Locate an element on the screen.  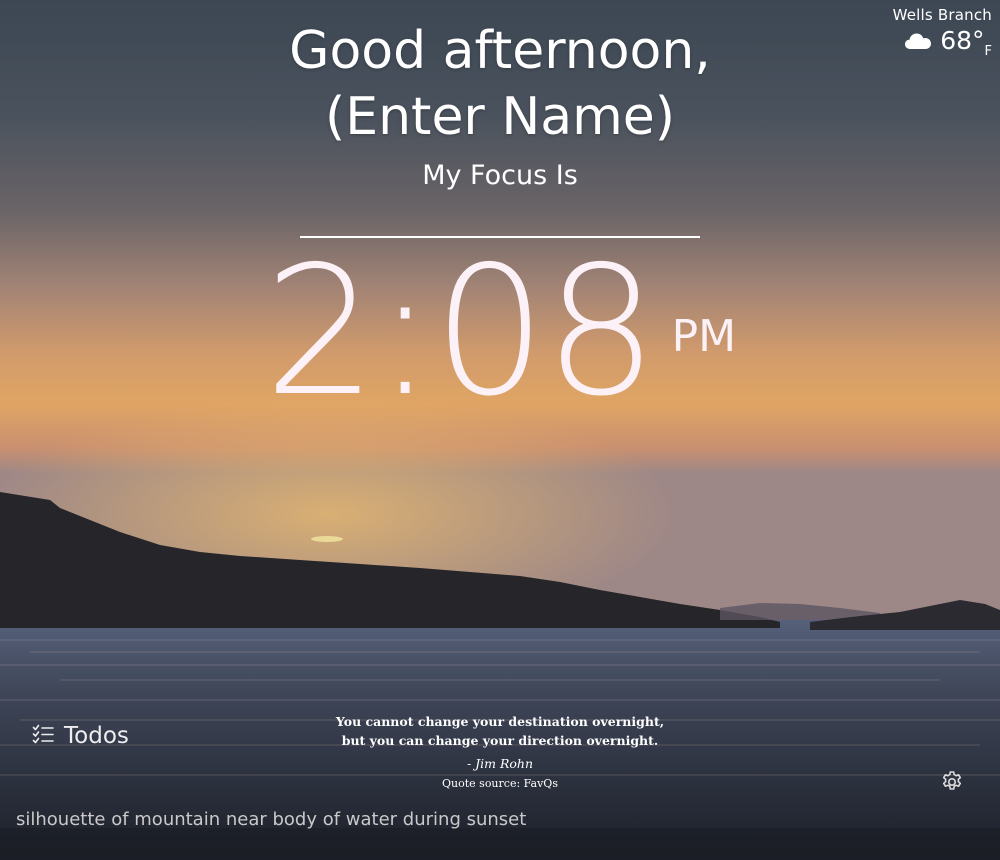
focus-label: My Focus Is is located at coordinates (500, 175).